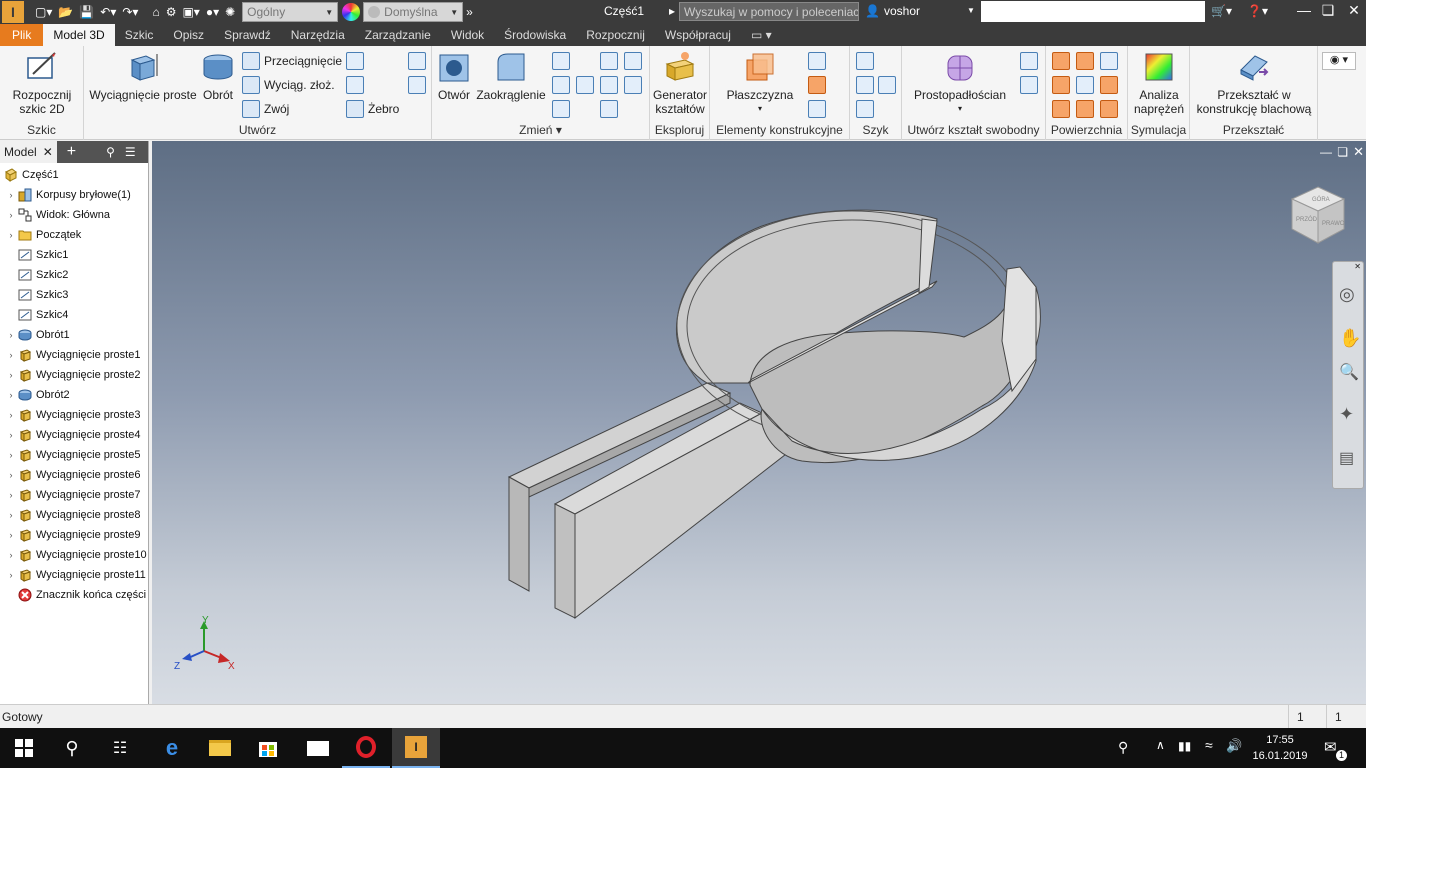  What do you see at coordinates (120, 748) in the screenshot?
I see `task-view-icon: ☷` at bounding box center [120, 748].